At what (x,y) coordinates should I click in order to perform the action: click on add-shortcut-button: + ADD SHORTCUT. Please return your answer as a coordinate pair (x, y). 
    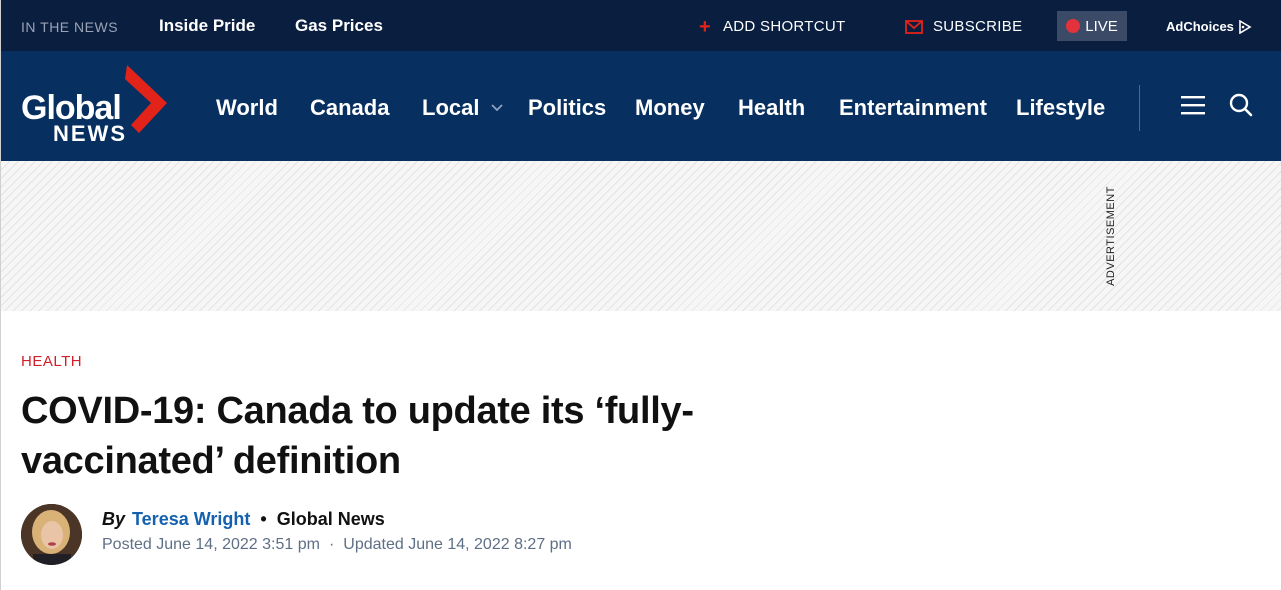
    Looking at the image, I should click on (772, 26).